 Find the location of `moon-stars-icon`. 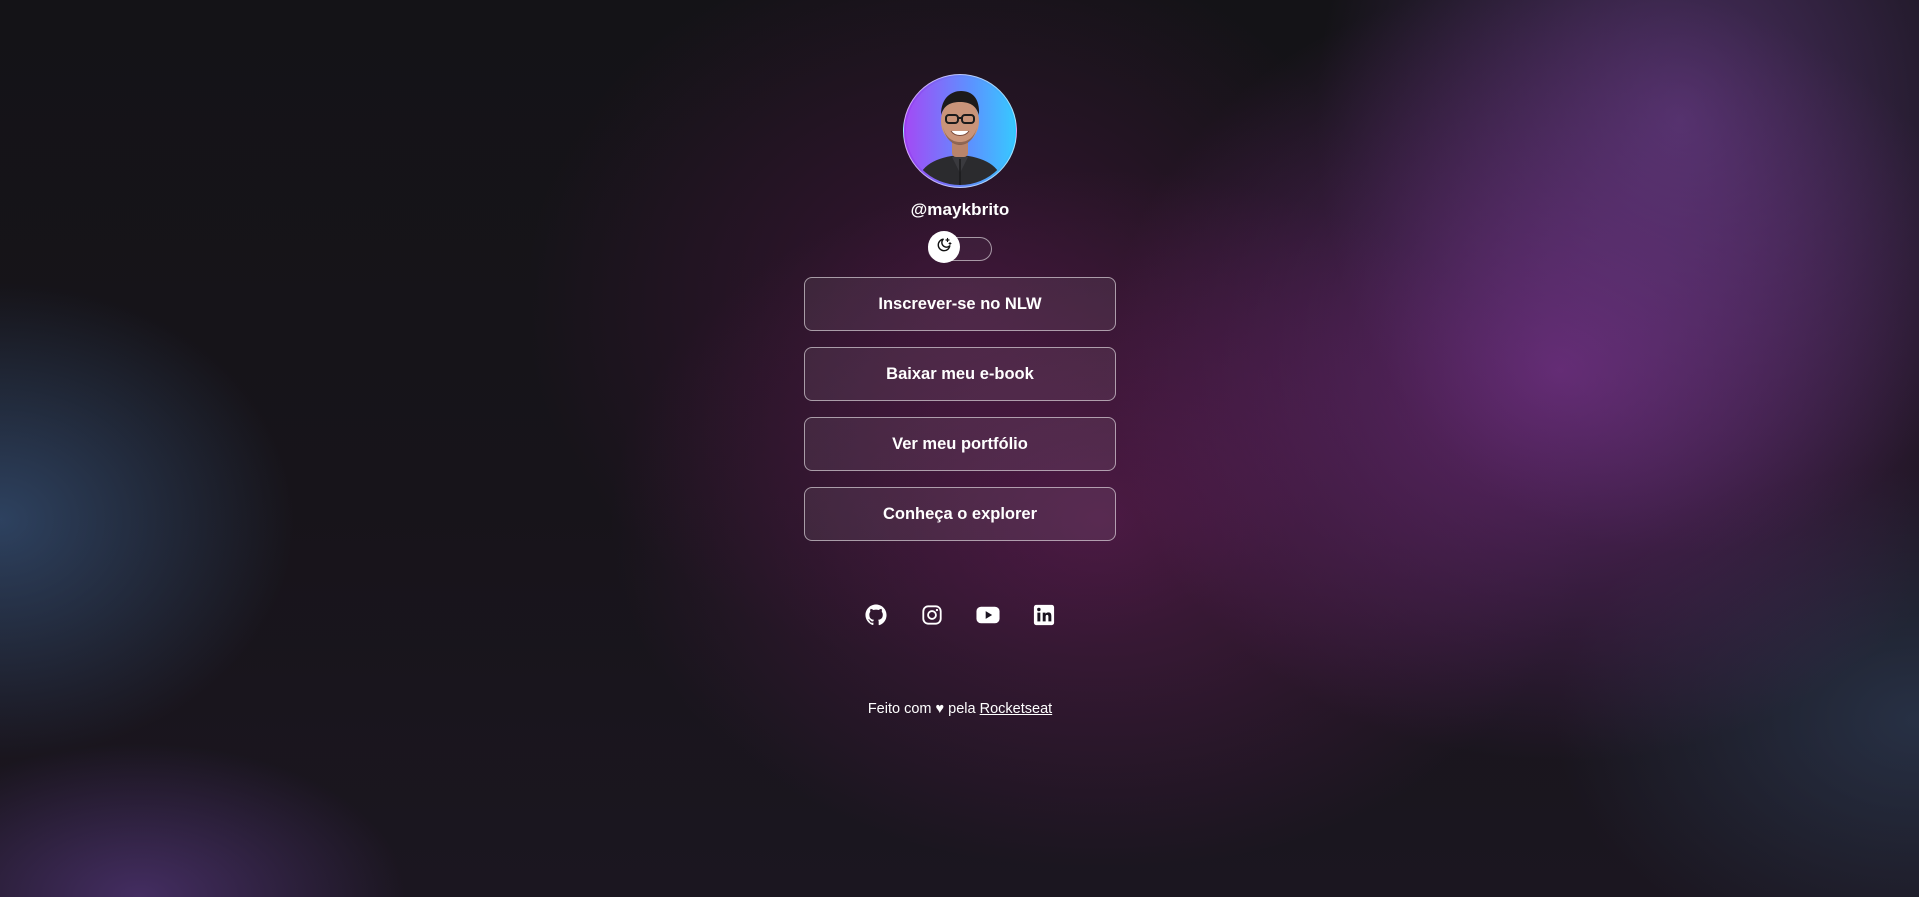

moon-stars-icon is located at coordinates (944, 247).